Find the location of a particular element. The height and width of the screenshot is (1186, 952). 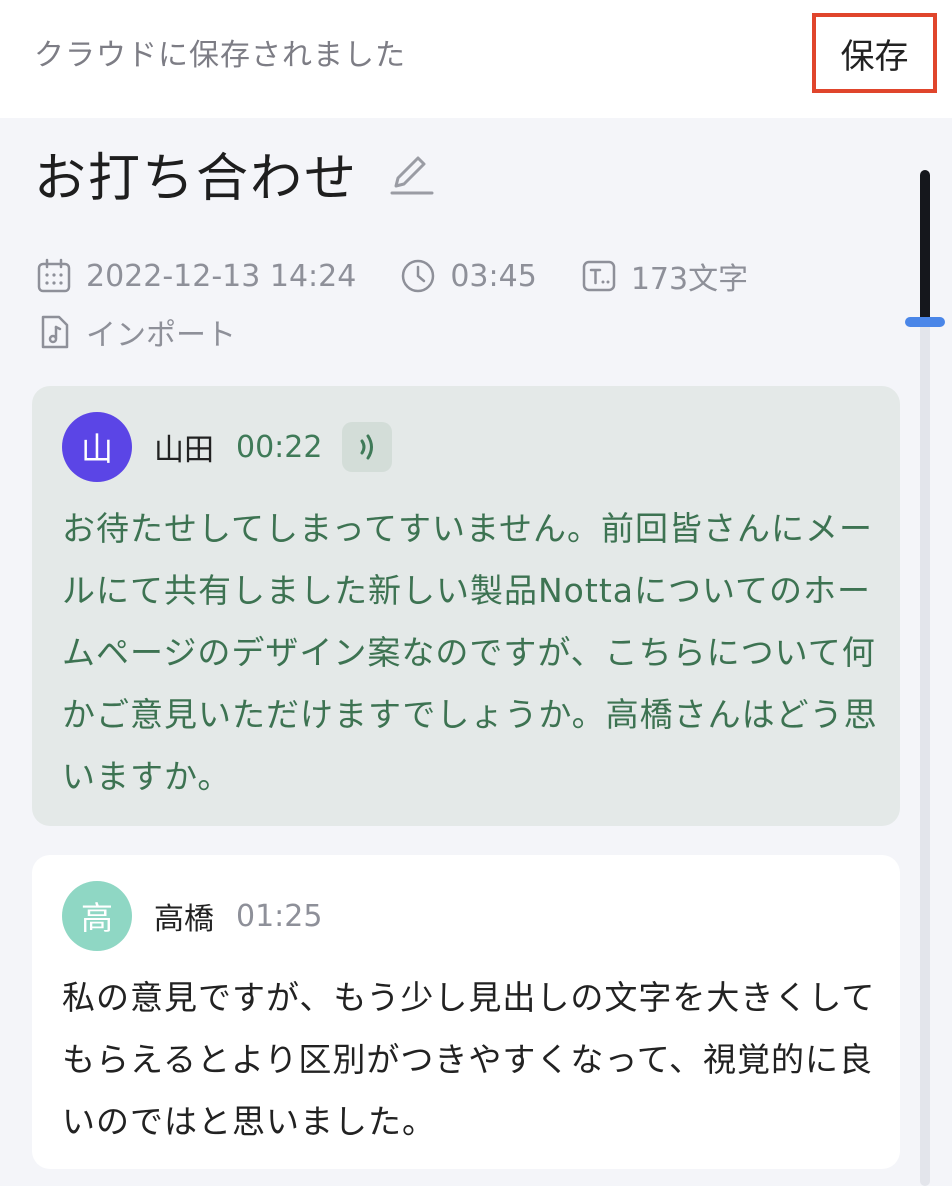

meta-row-1: 2022-12-13 14:24 03:45 173文字 is located at coordinates (414, 276).